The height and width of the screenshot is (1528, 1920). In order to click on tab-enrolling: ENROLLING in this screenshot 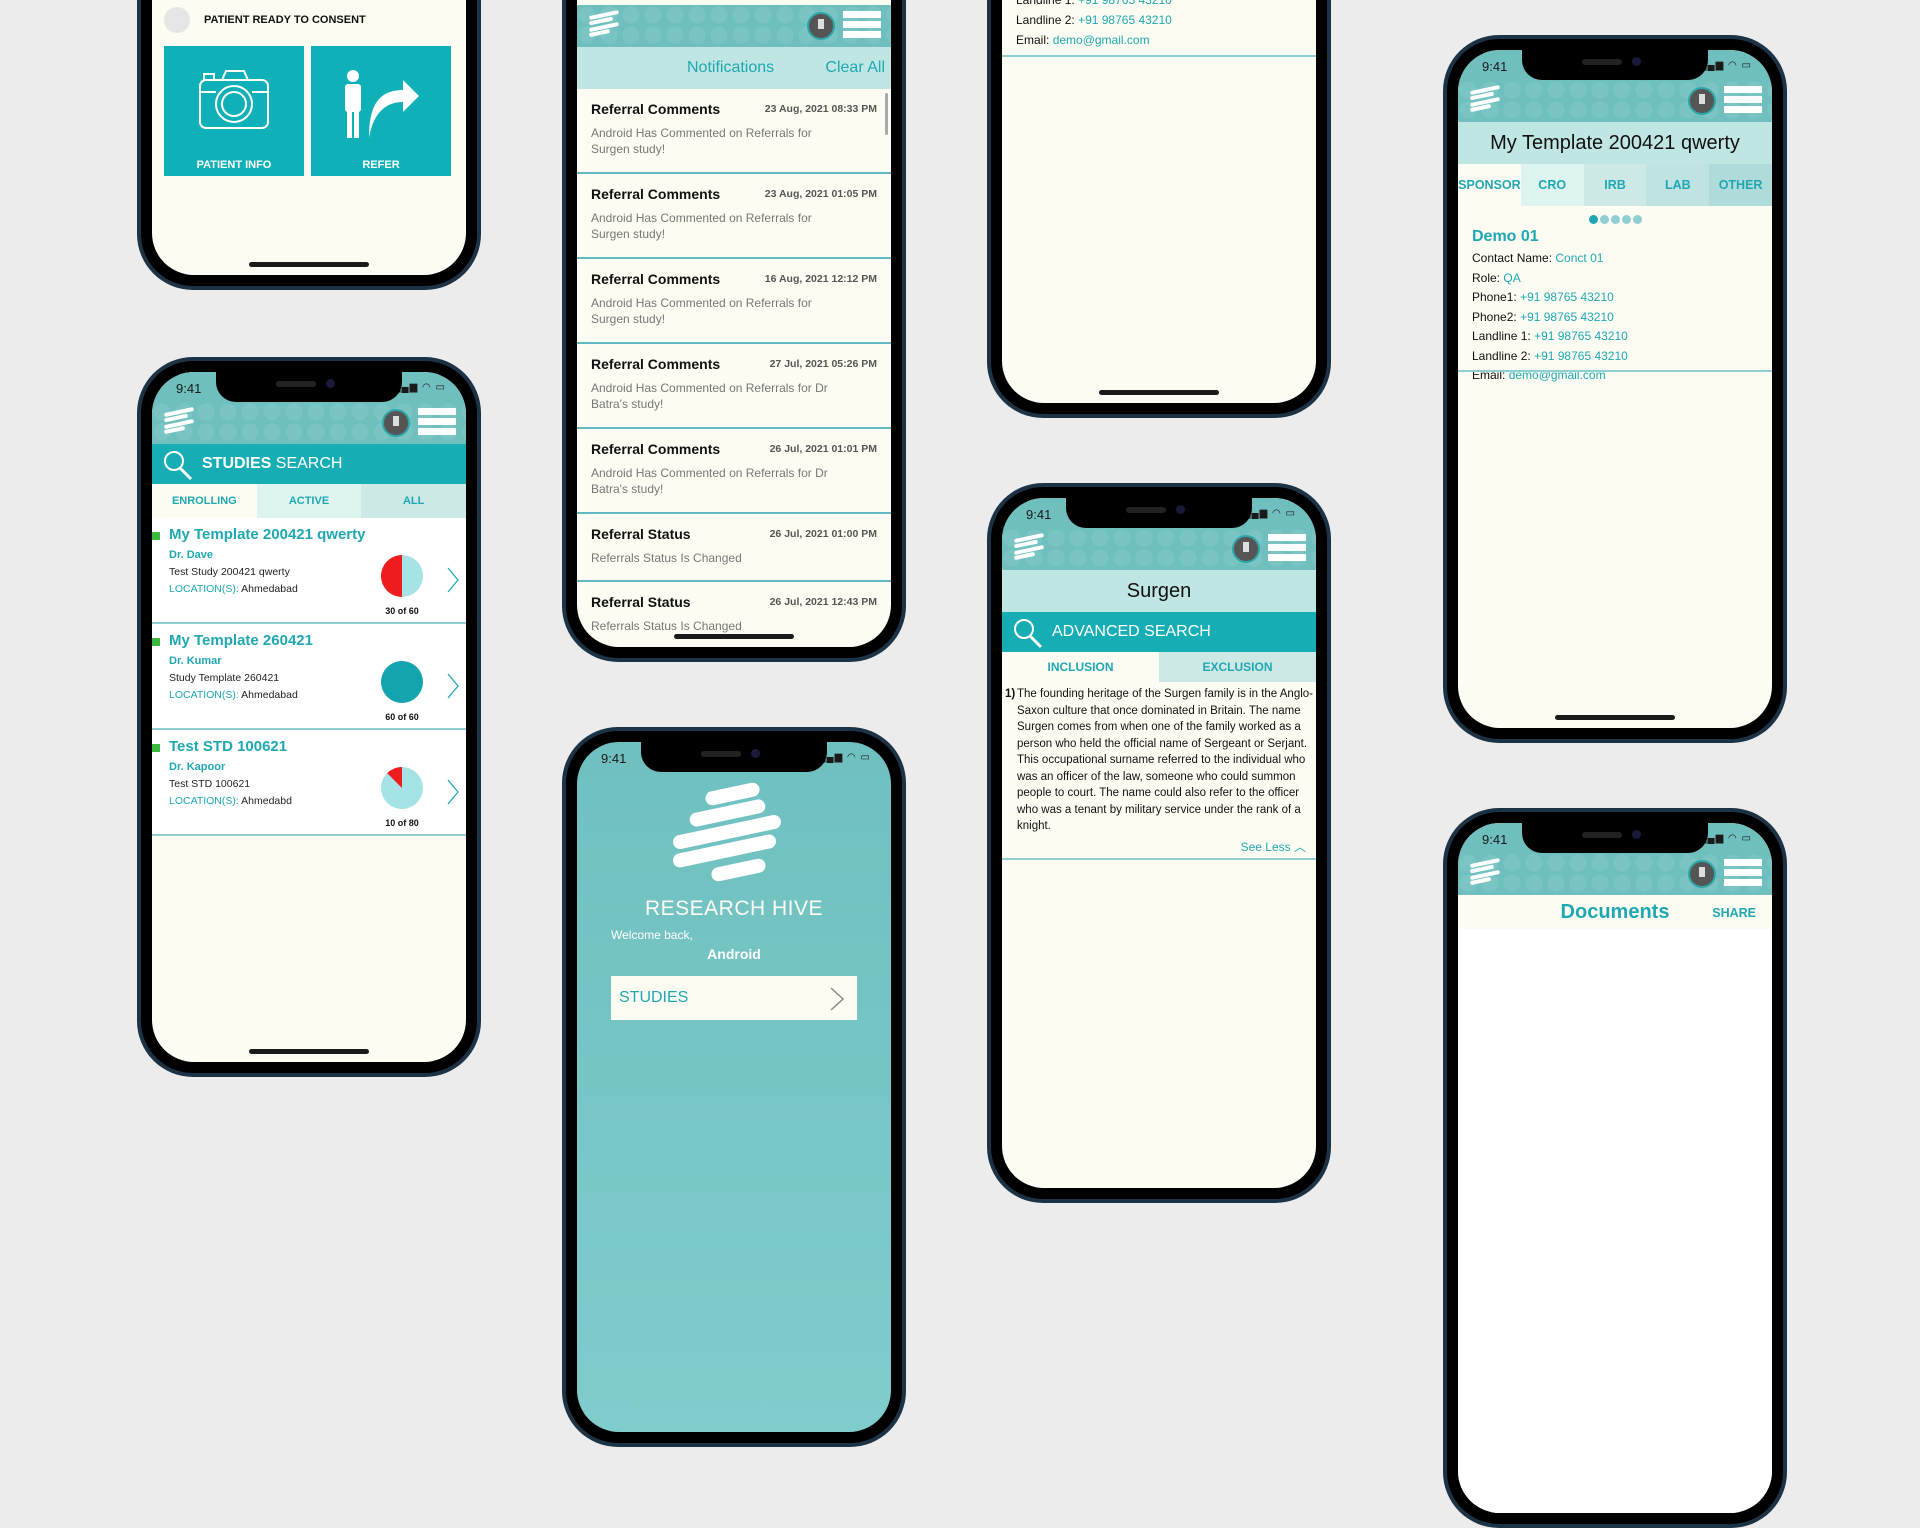, I will do `click(204, 501)`.